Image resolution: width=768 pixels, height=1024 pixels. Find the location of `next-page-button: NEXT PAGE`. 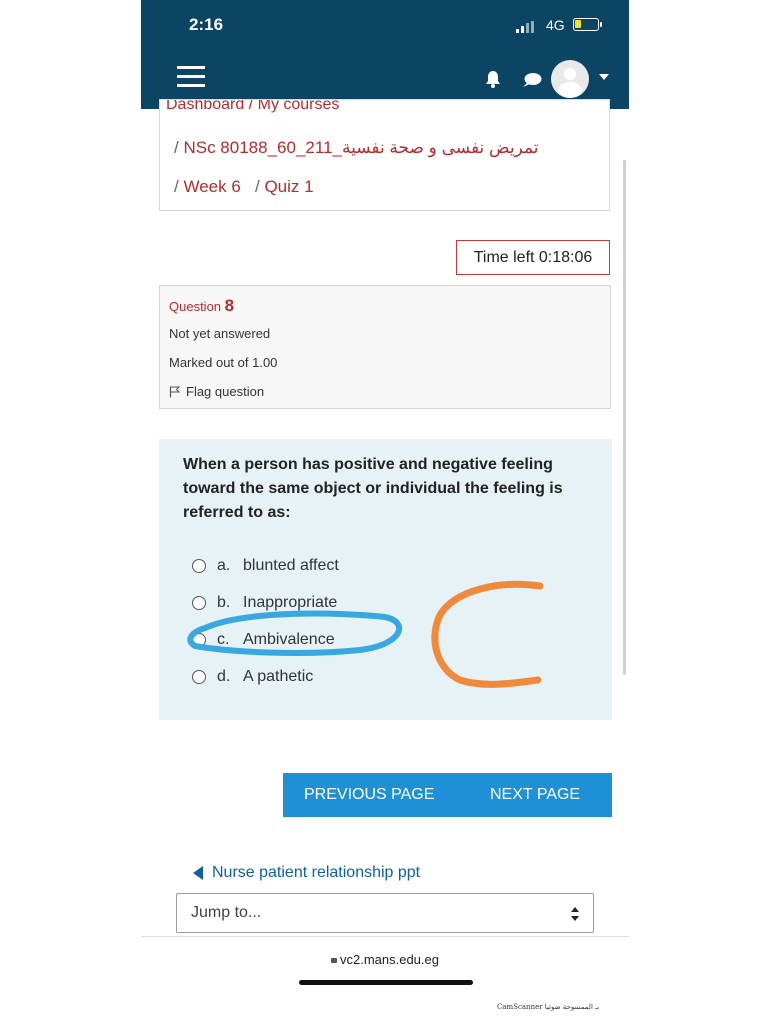

next-page-button: NEXT PAGE is located at coordinates (535, 795).